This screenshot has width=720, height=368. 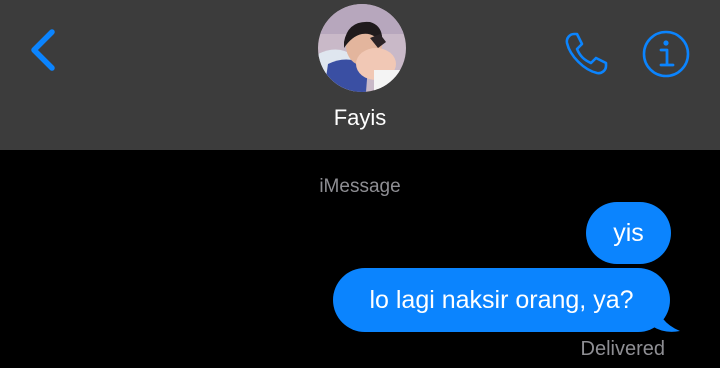 What do you see at coordinates (360, 186) in the screenshot?
I see `service-label: iMessage` at bounding box center [360, 186].